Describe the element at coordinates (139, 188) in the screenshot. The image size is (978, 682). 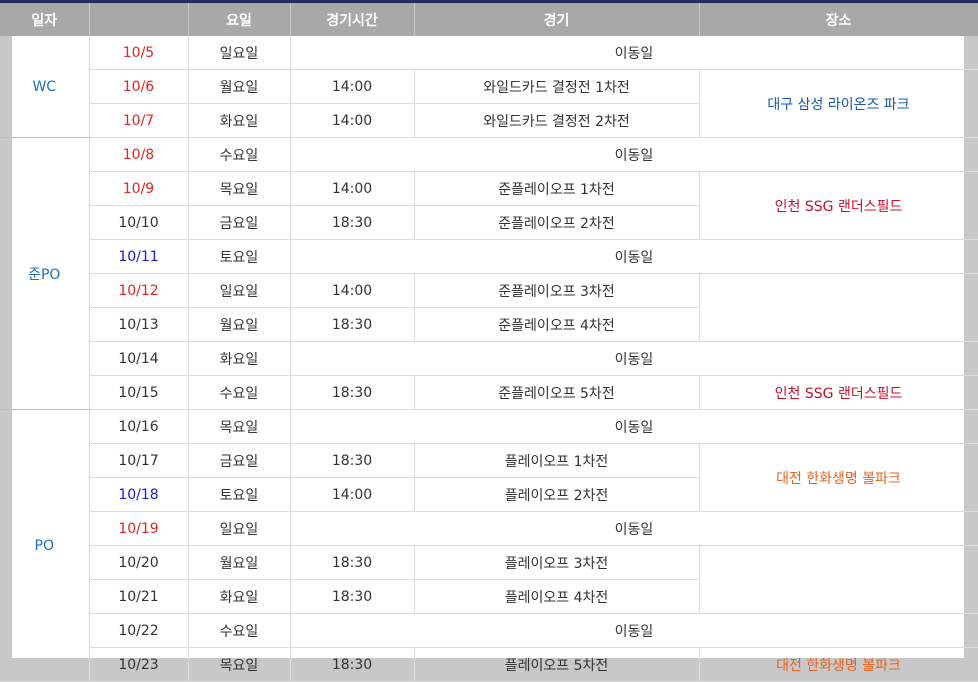
I see `date-cell: 10/9` at that location.